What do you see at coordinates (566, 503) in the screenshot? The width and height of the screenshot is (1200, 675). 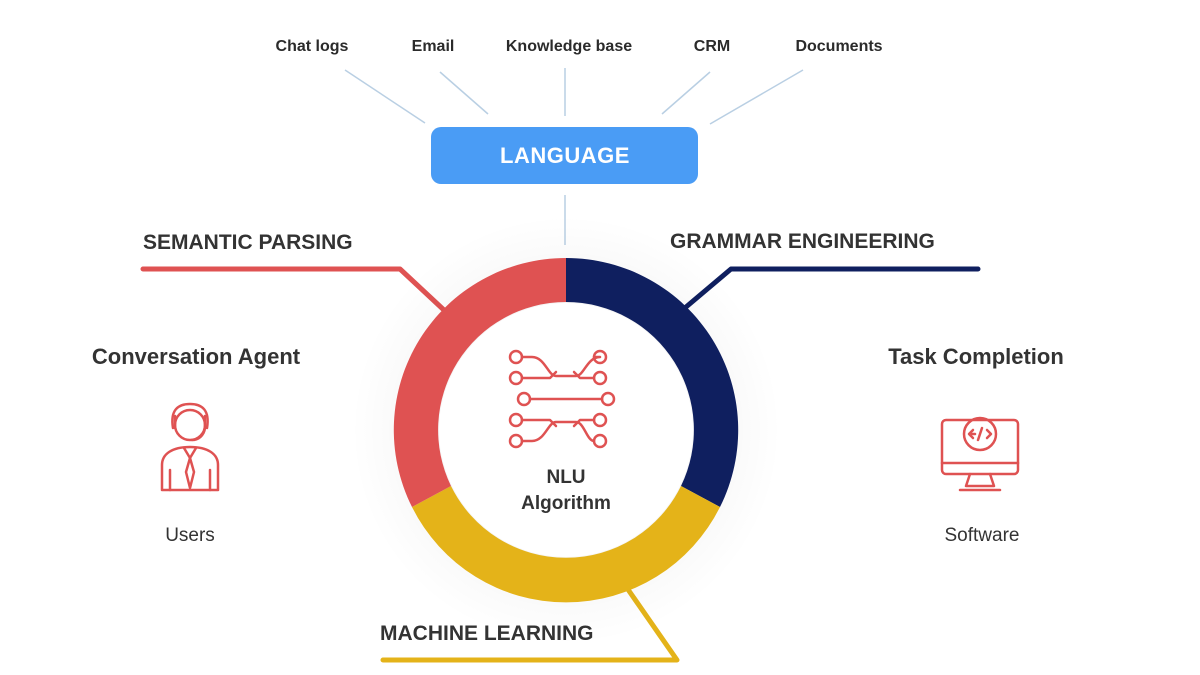 I see `center-label-algorithm: Algorithm` at bounding box center [566, 503].